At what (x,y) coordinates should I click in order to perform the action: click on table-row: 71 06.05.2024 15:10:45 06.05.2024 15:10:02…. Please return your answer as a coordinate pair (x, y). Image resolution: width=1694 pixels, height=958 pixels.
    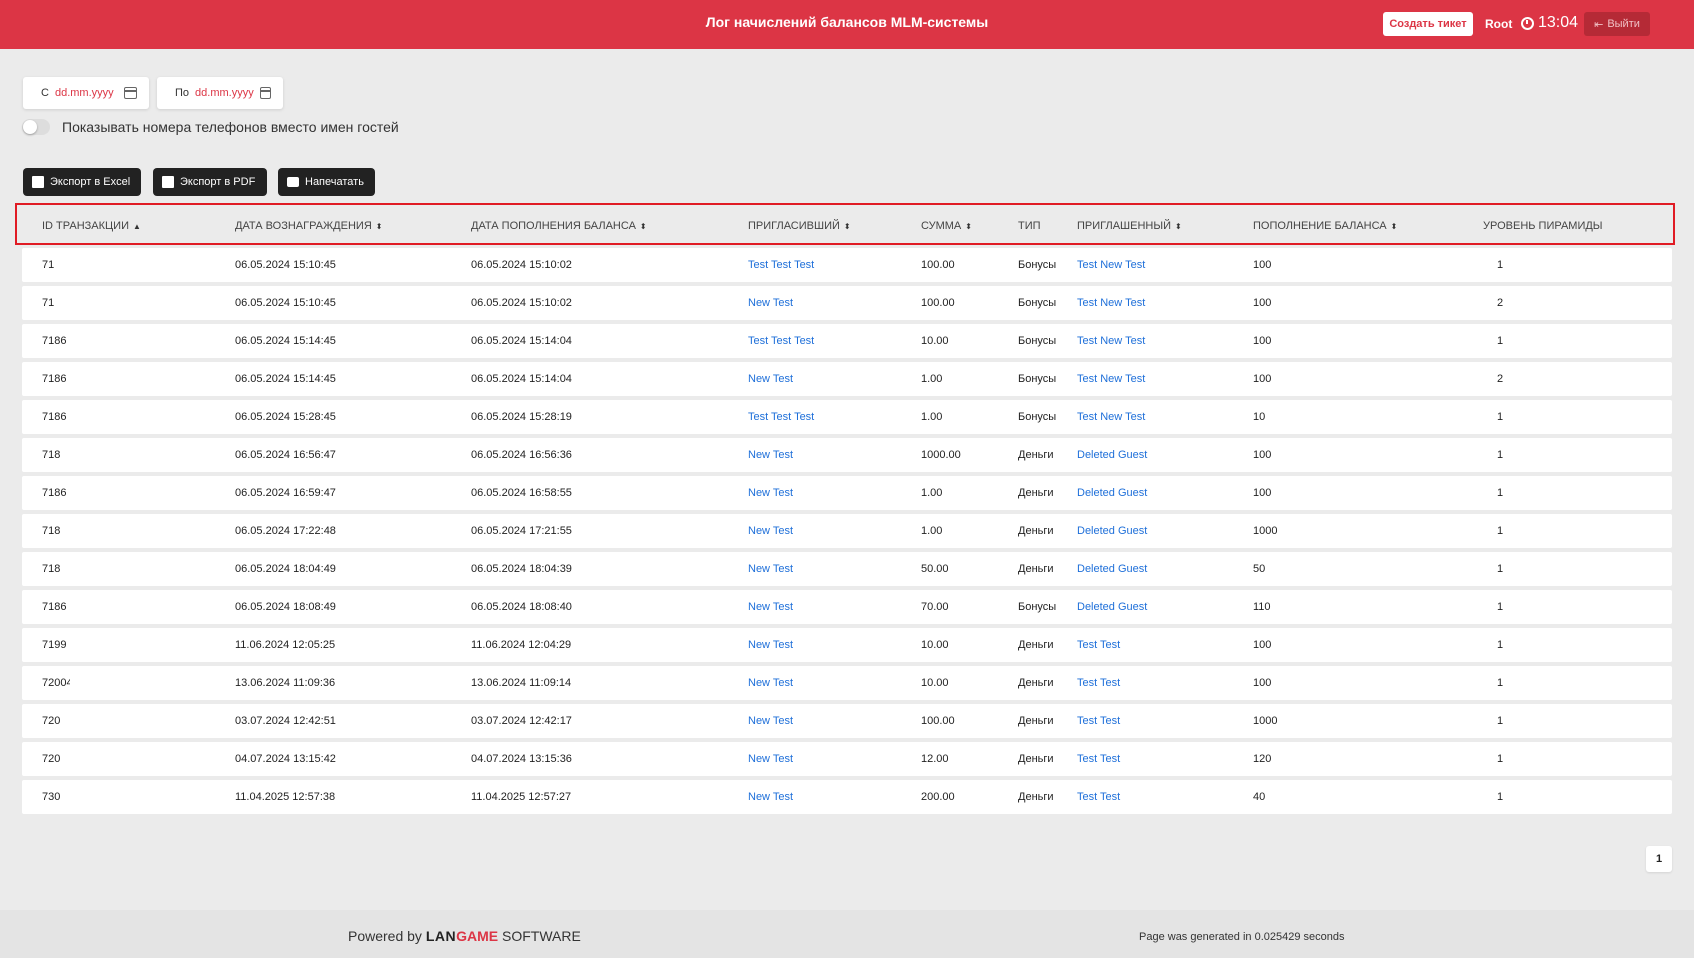
    Looking at the image, I should click on (847, 303).